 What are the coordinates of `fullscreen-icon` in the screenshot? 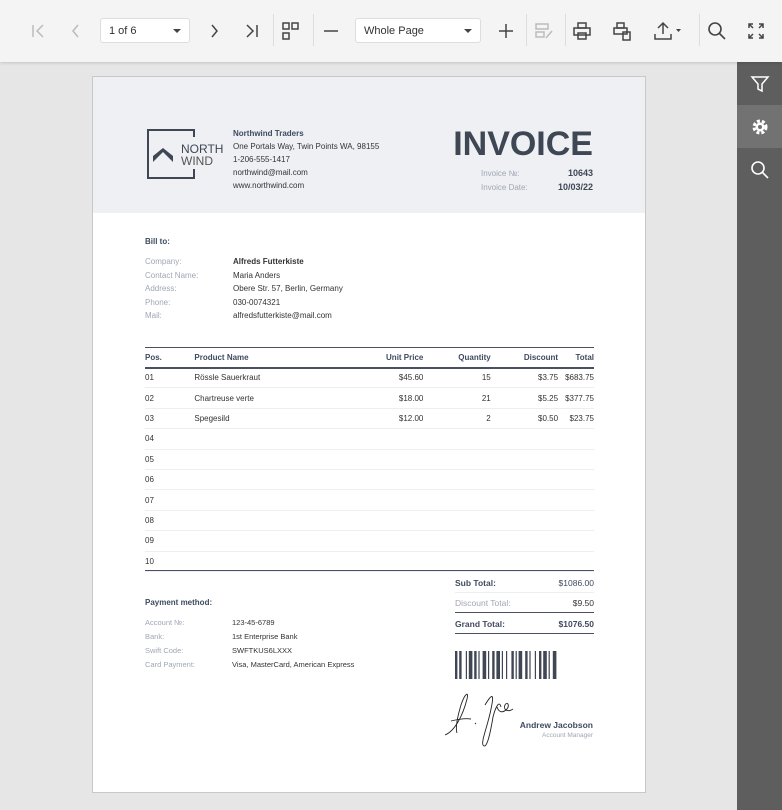 It's located at (756, 31).